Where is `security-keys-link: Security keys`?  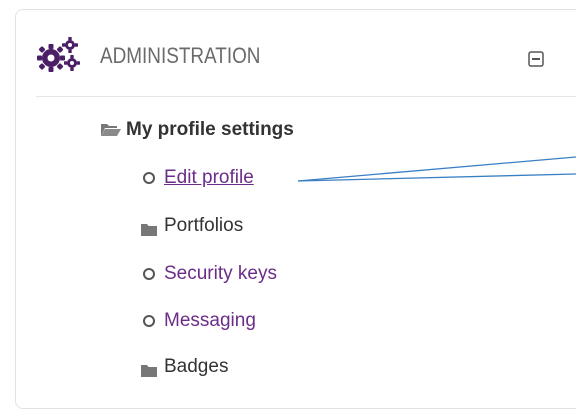 security-keys-link: Security keys is located at coordinates (220, 274).